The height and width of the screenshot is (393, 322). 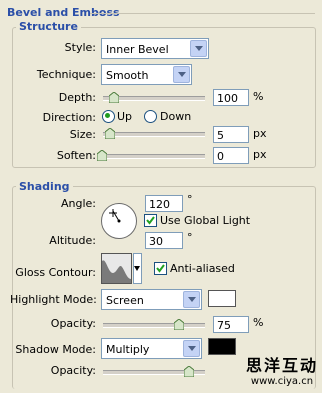 I want to click on size-label: Size:, so click(x=82, y=134).